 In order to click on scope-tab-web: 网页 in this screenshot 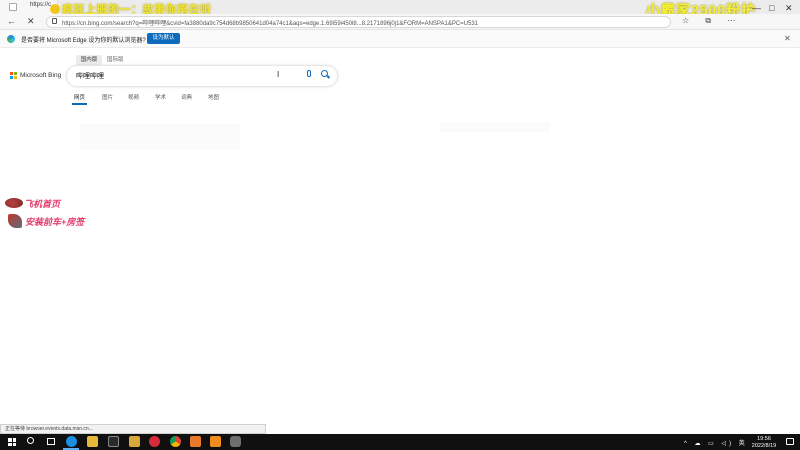, I will do `click(79, 97)`.